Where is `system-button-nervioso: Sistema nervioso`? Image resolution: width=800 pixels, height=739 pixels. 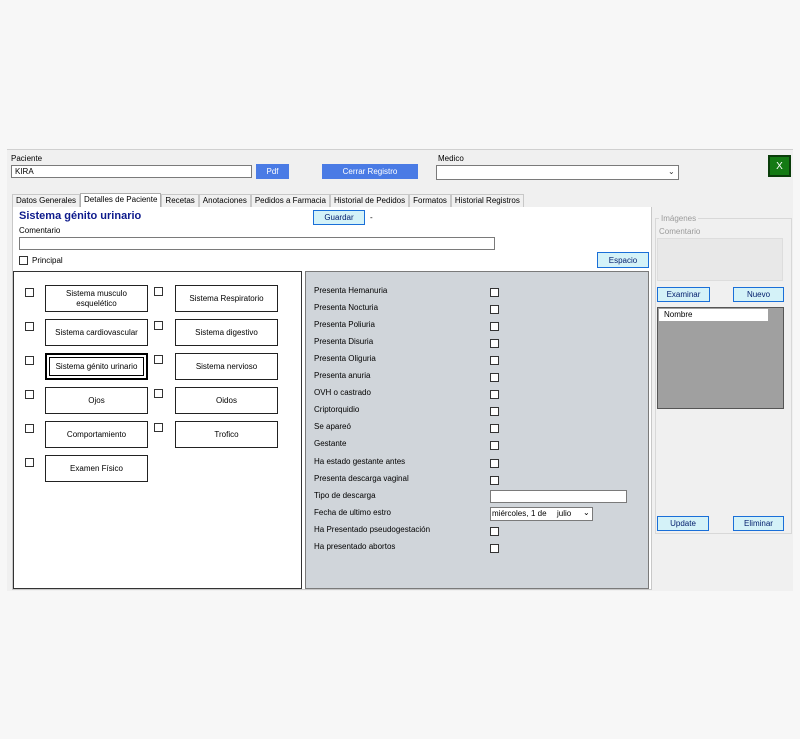
system-button-nervioso: Sistema nervioso is located at coordinates (226, 366).